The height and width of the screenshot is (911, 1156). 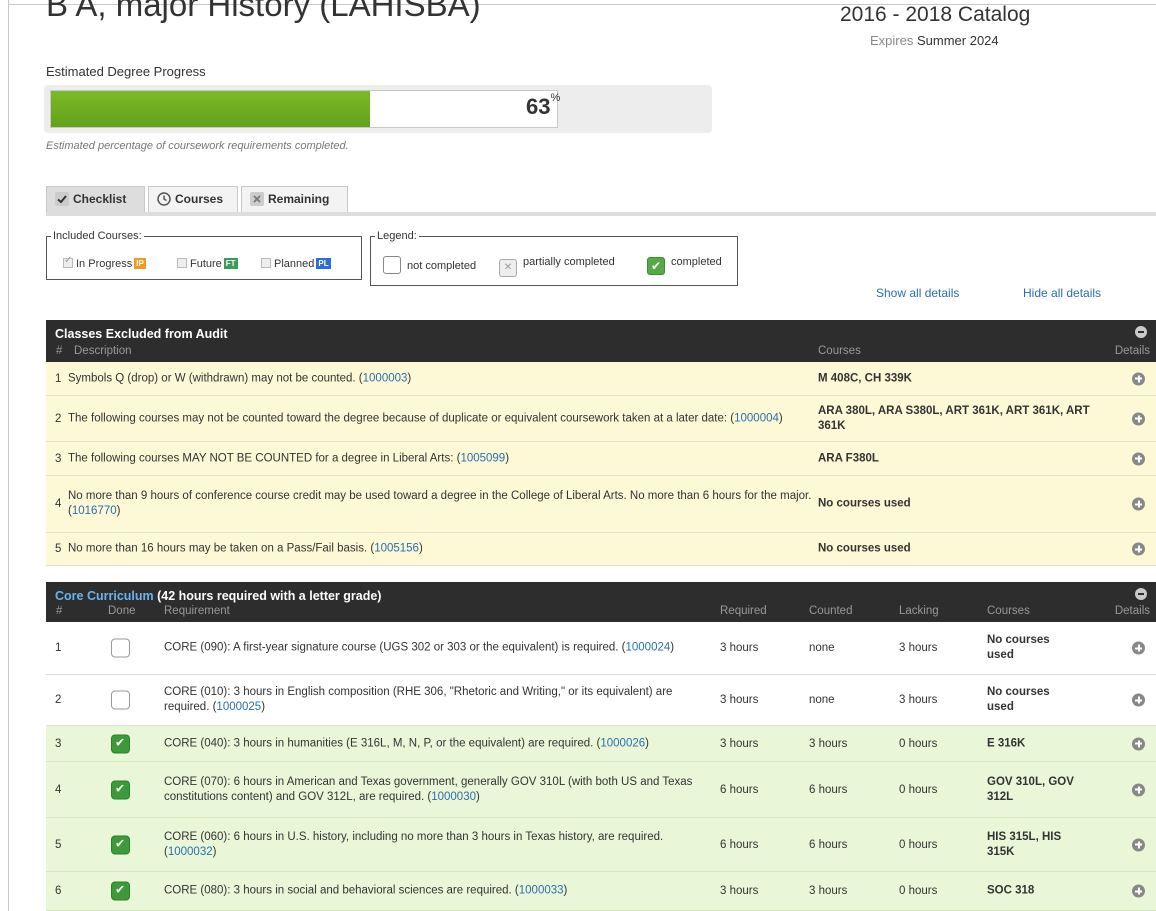 What do you see at coordinates (1062, 293) in the screenshot?
I see `hide-all-details-link: Hide all details` at bounding box center [1062, 293].